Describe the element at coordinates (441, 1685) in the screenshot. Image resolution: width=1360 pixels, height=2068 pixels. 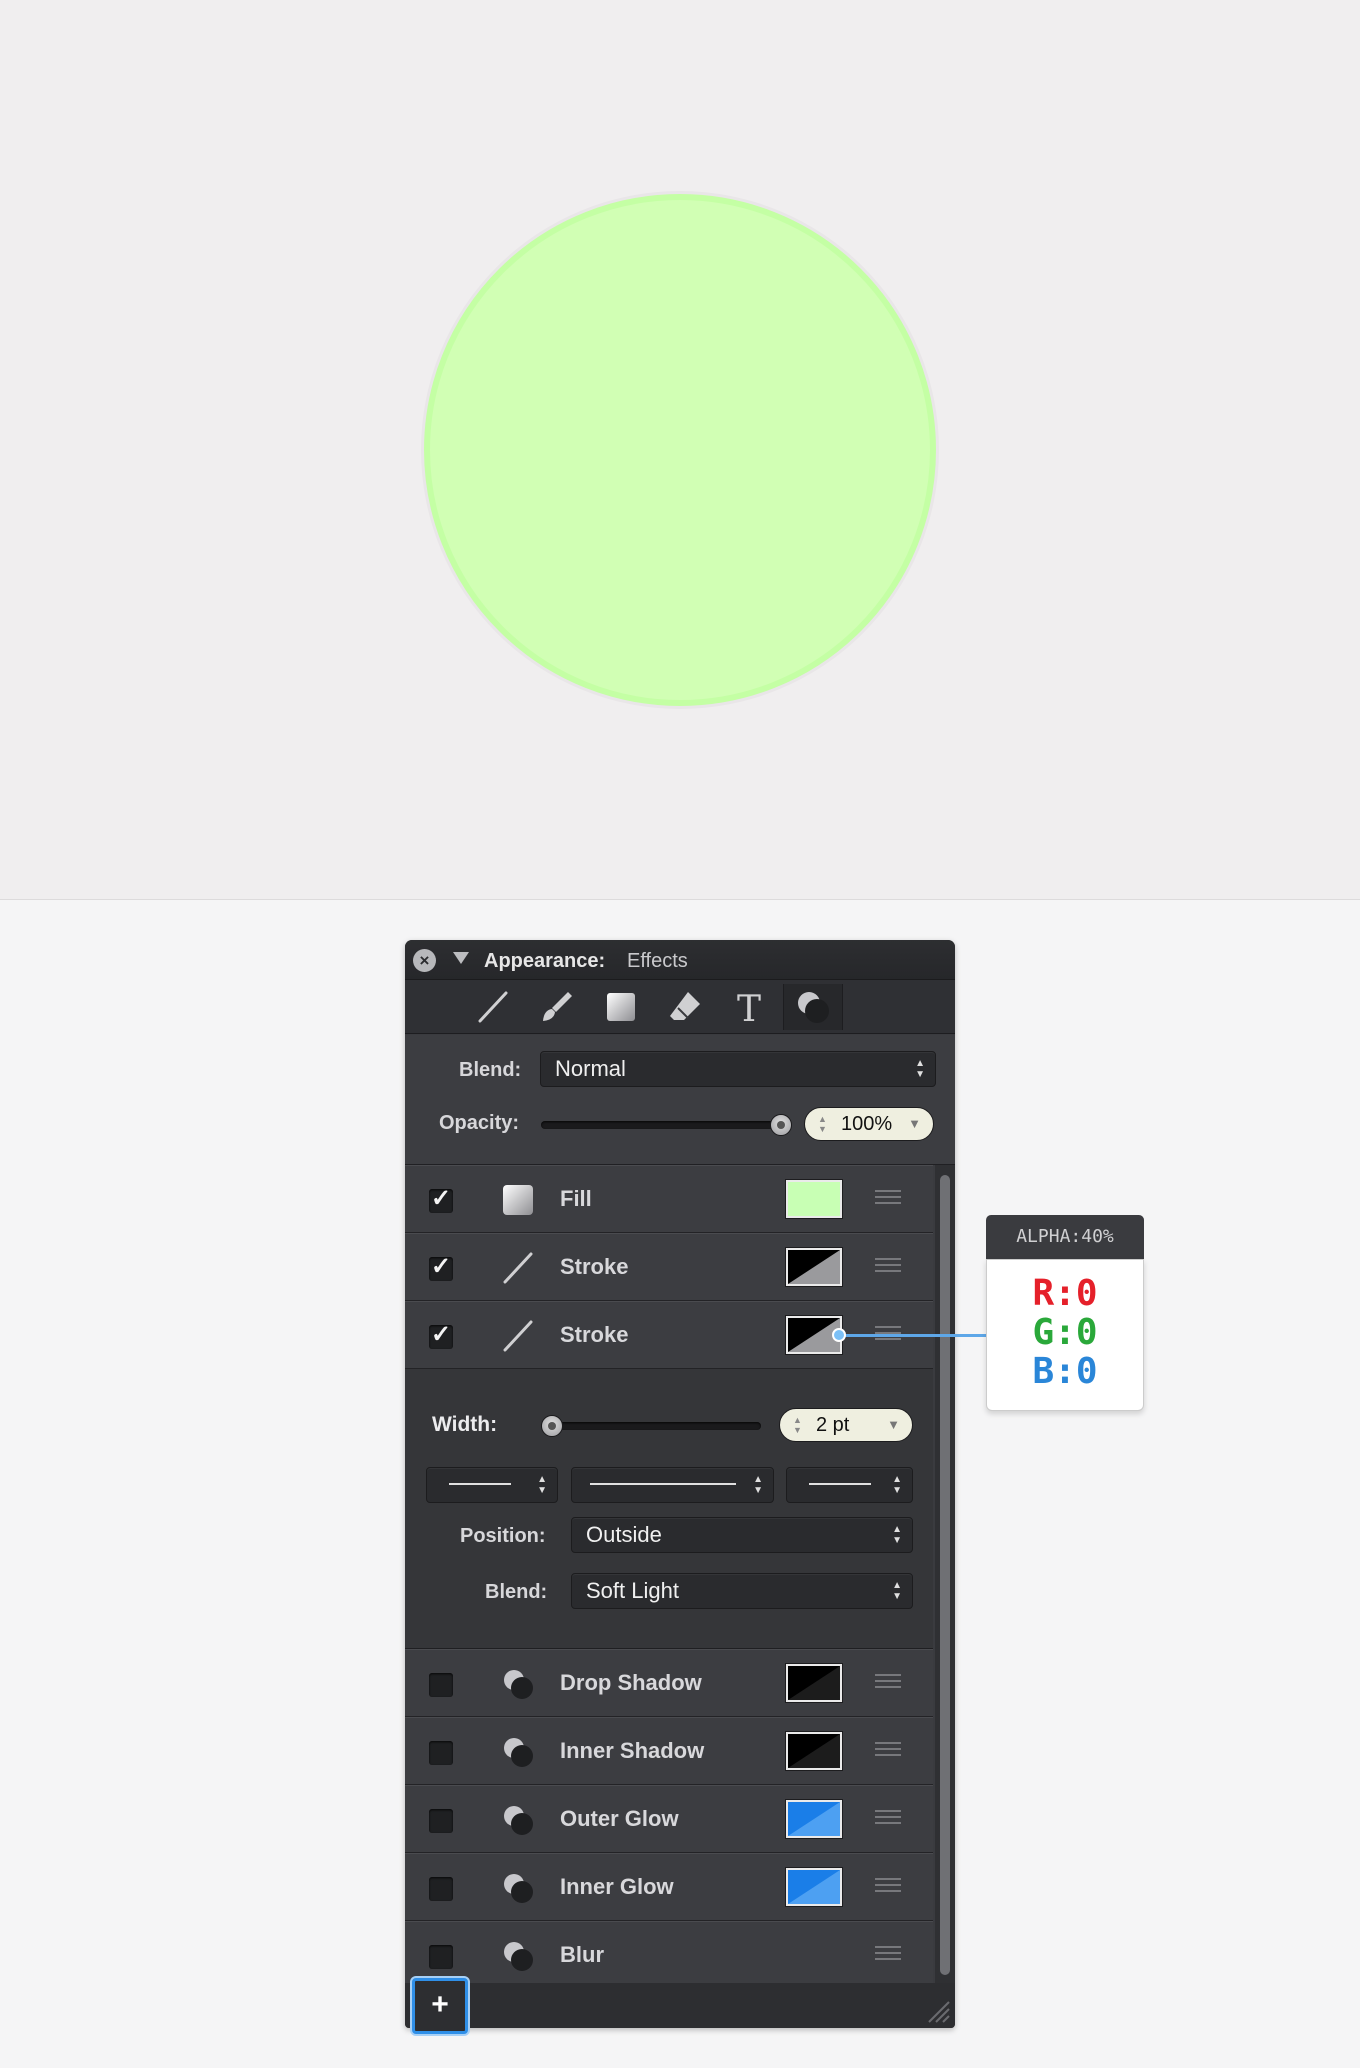
I see `drop-shadow-checkbox` at that location.